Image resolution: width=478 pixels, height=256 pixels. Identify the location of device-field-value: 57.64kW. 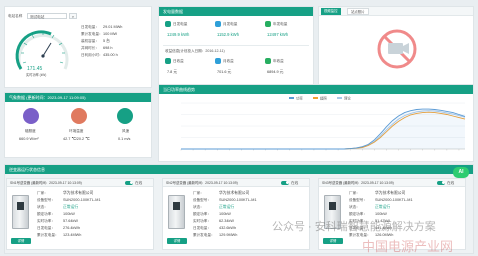
(70, 221).